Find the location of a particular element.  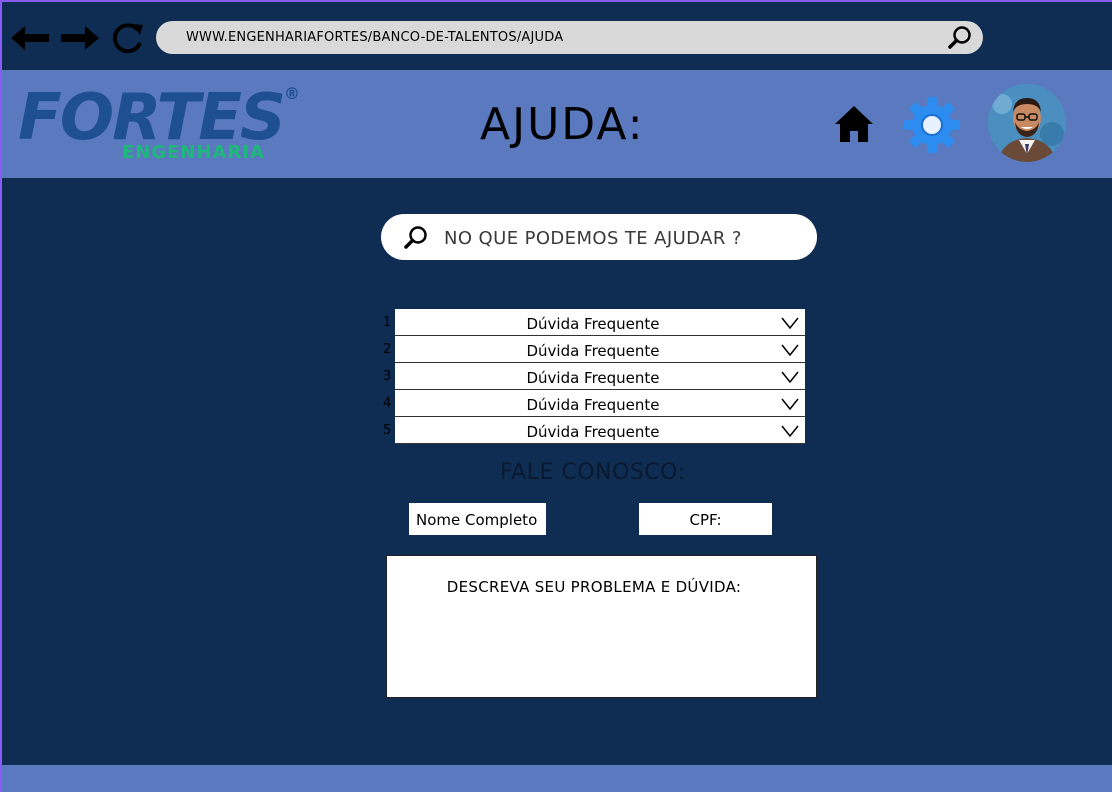

faq-item: 1 Dúvida Frequente is located at coordinates (595, 322).